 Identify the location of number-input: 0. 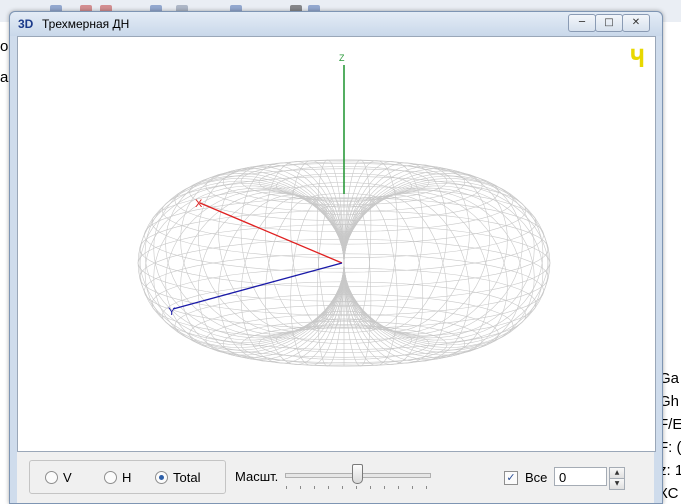
(580, 476).